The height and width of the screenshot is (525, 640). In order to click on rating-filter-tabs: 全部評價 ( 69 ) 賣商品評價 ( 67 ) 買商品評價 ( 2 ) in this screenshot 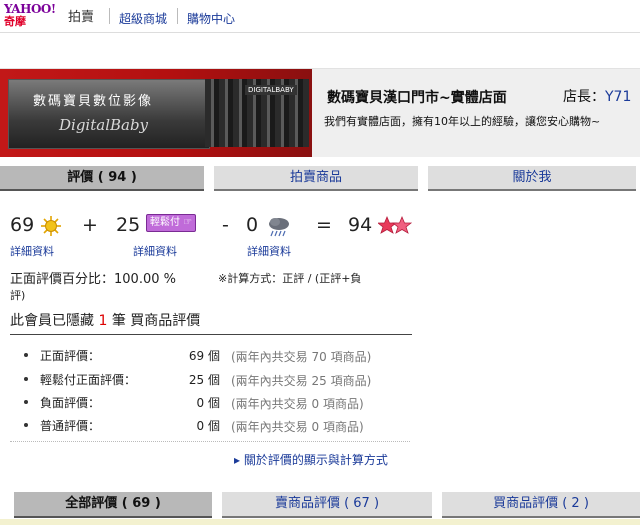, I will do `click(320, 505)`.